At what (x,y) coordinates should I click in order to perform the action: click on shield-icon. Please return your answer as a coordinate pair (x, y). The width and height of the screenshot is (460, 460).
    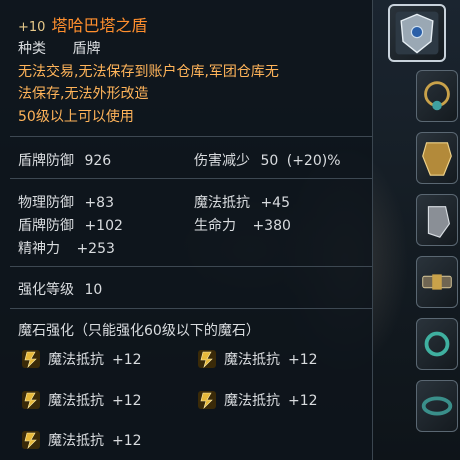
    Looking at the image, I should click on (417, 33).